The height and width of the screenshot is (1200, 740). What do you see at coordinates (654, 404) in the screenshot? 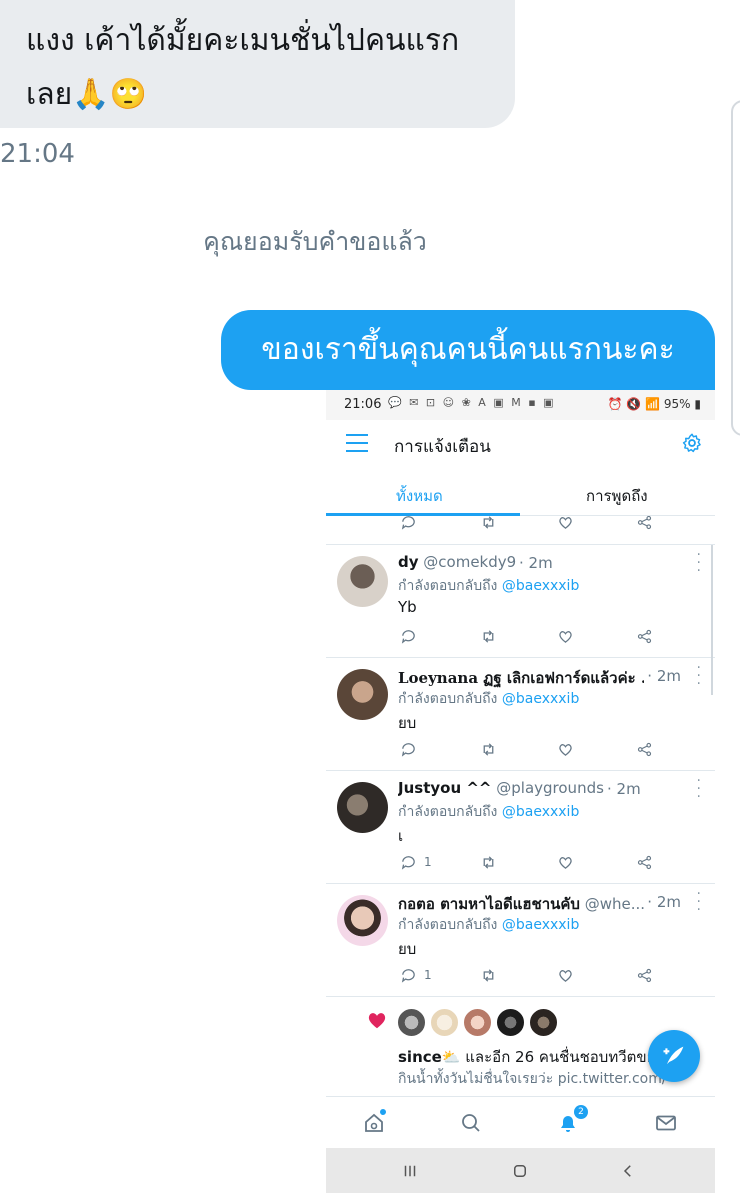
I see `status-right-icons: ⏰ 🔇 📶 95% ▮` at bounding box center [654, 404].